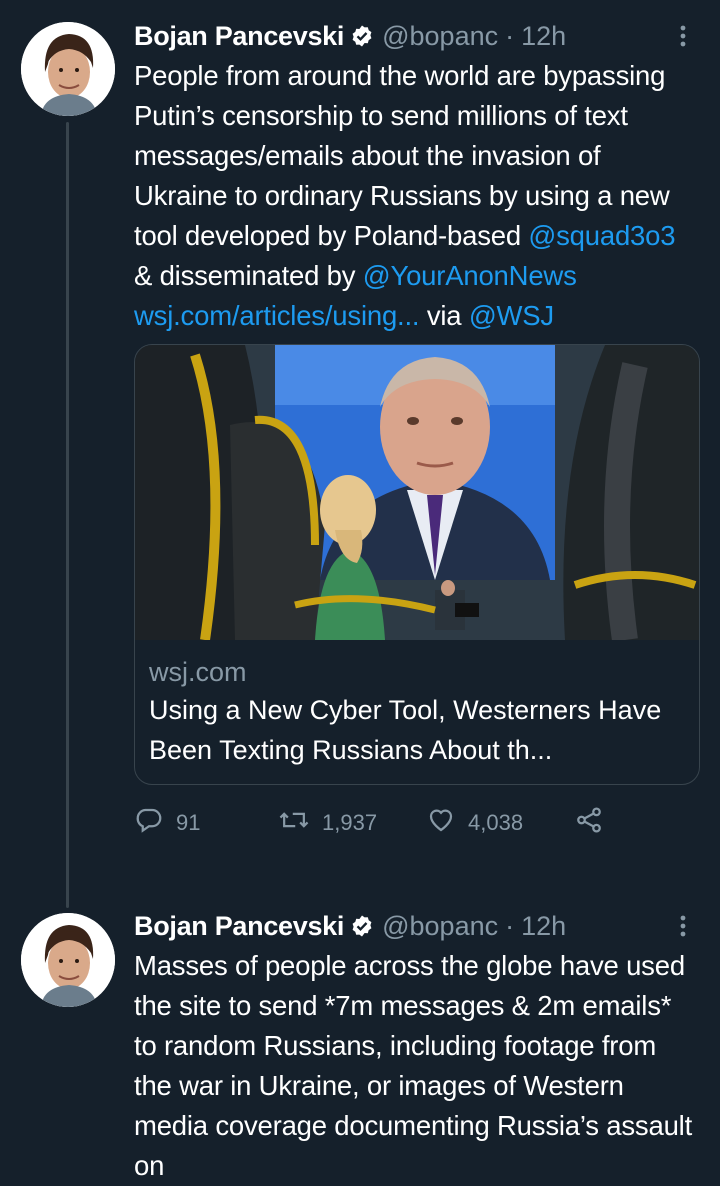  I want to click on reply-icon, so click(155, 823).